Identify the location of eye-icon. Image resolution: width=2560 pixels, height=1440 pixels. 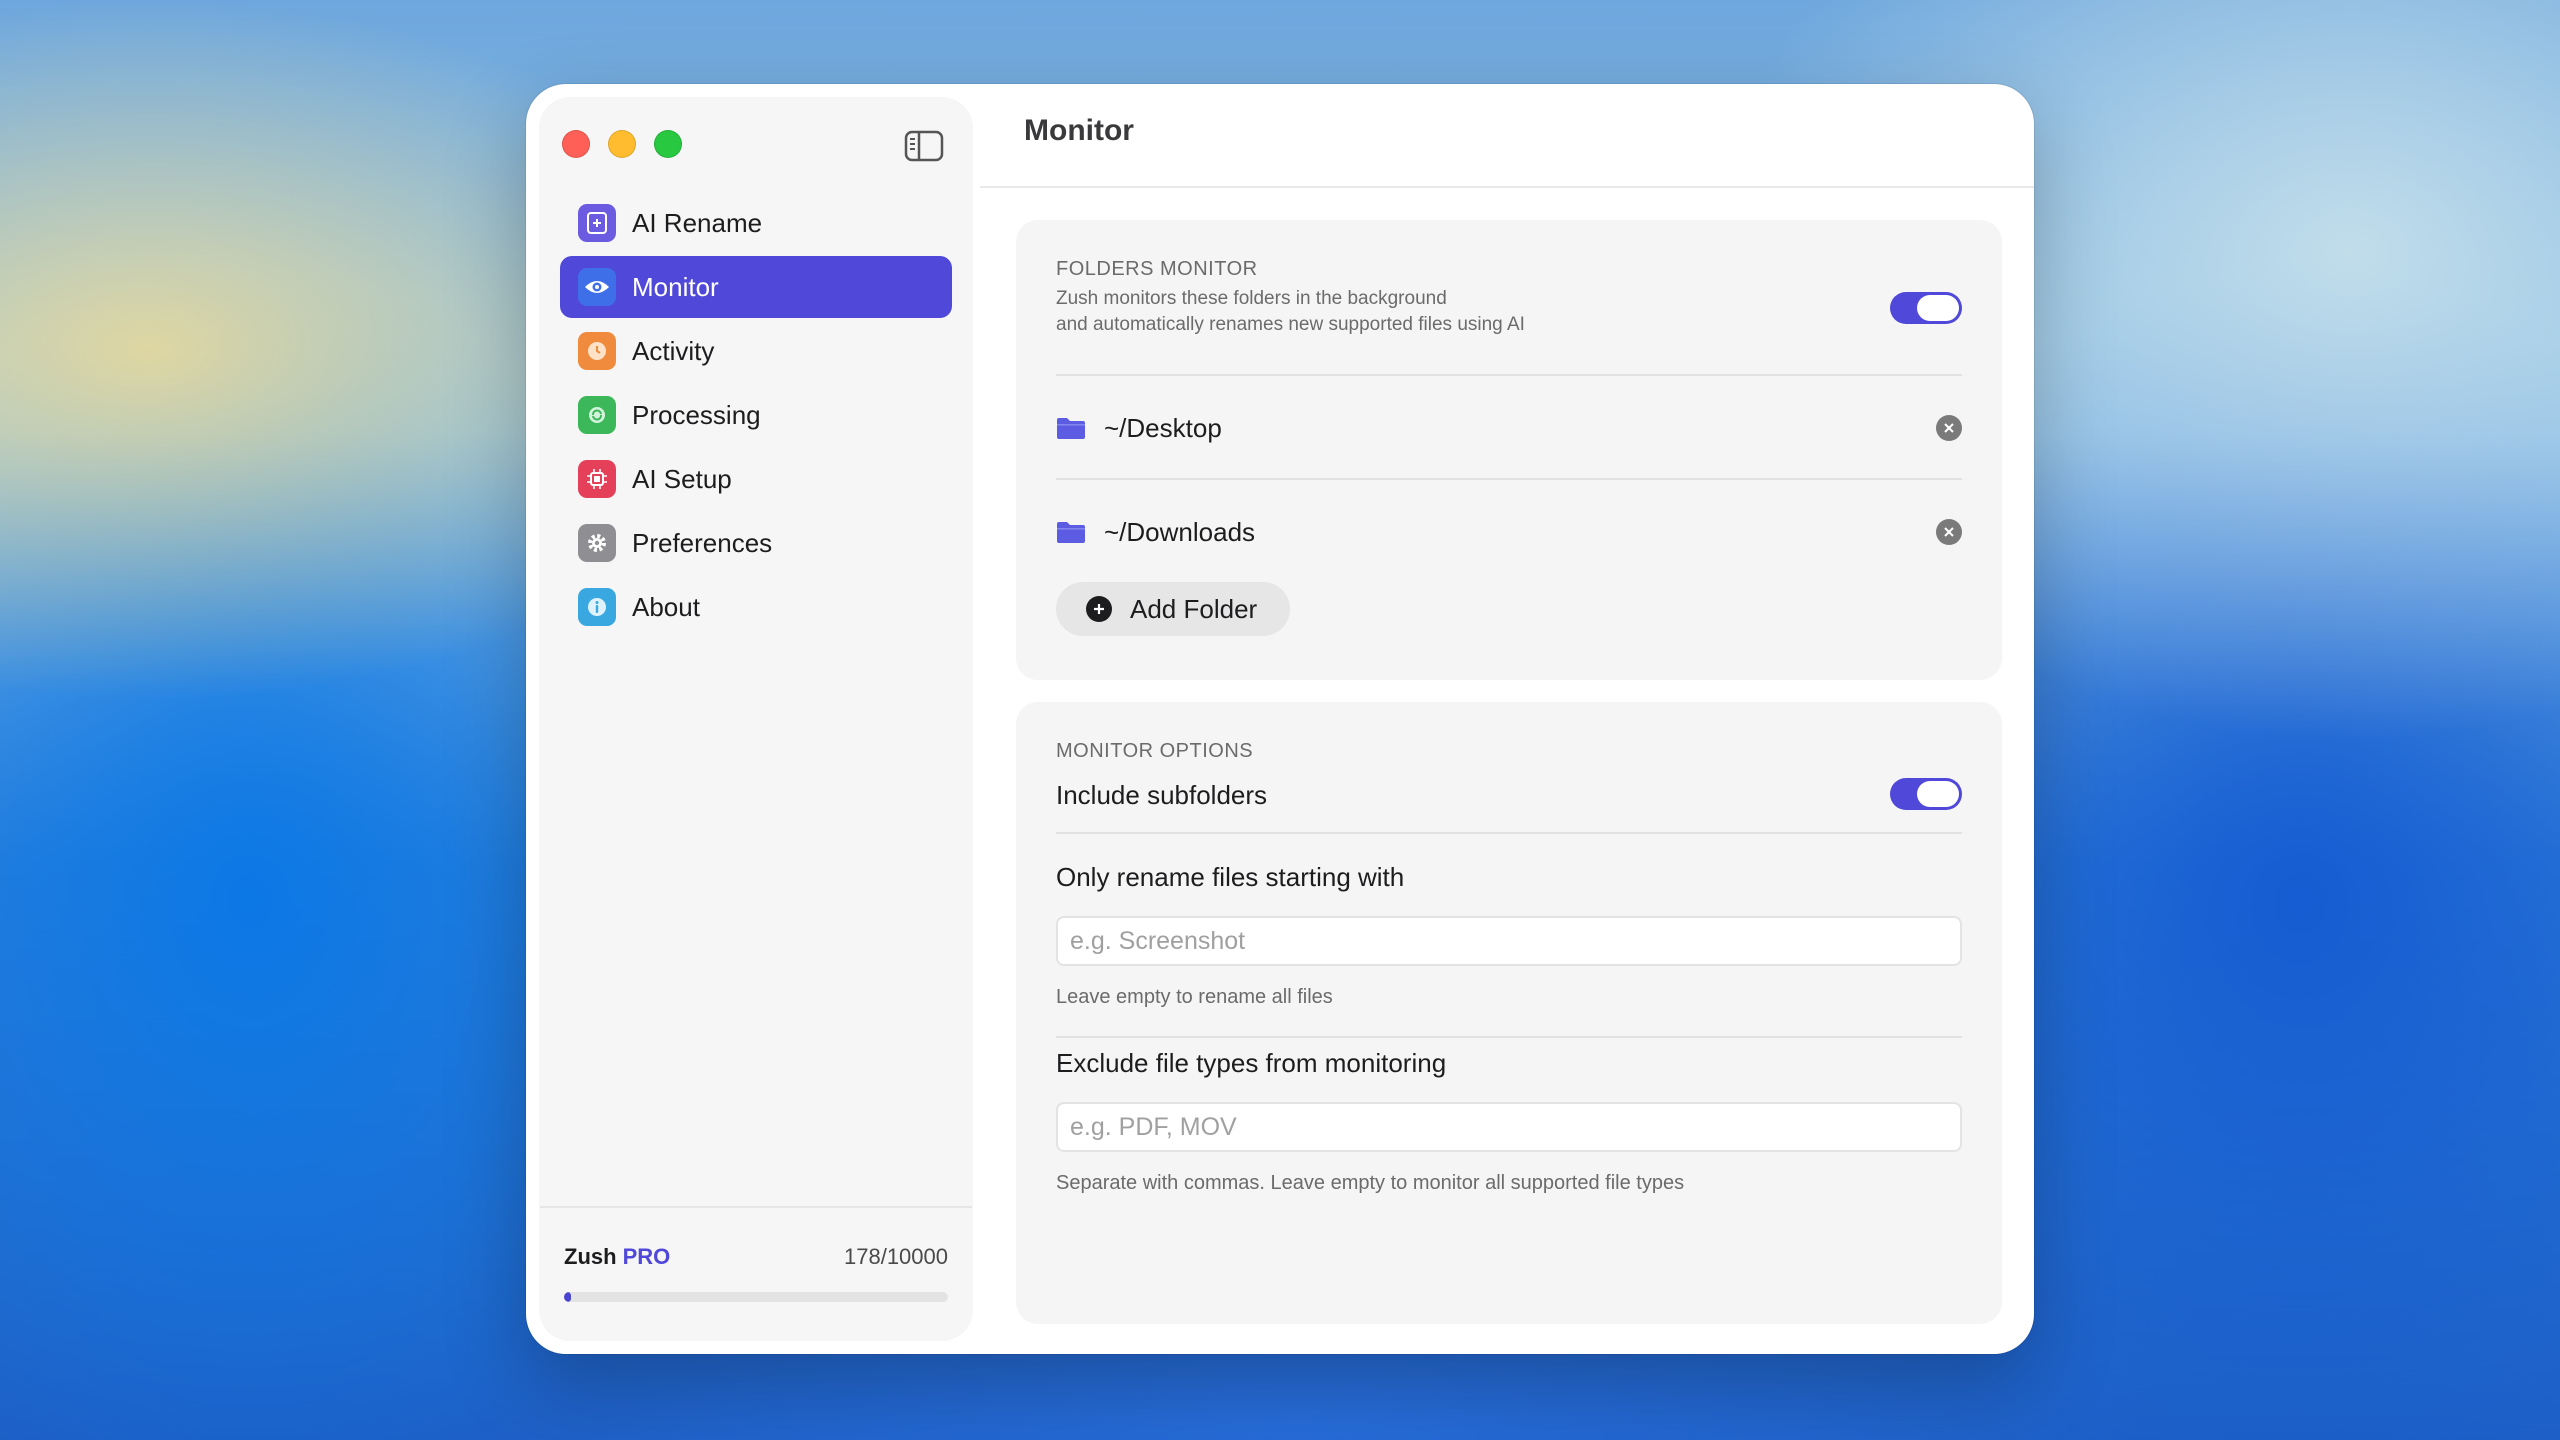
(597, 287).